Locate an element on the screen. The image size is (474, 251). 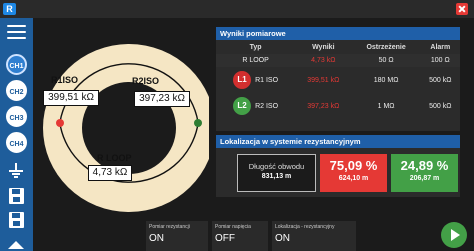
start-measurement-button is located at coordinates (454, 235).